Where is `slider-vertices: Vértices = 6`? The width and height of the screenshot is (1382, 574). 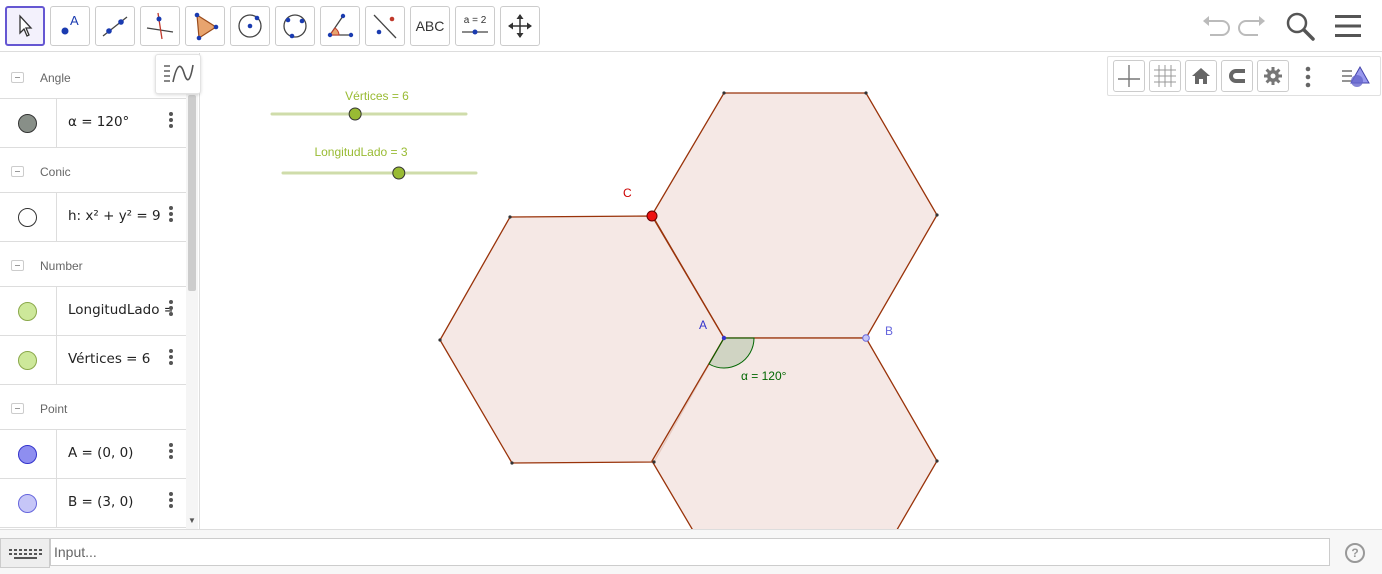
slider-vertices: Vértices = 6 is located at coordinates (369, 105).